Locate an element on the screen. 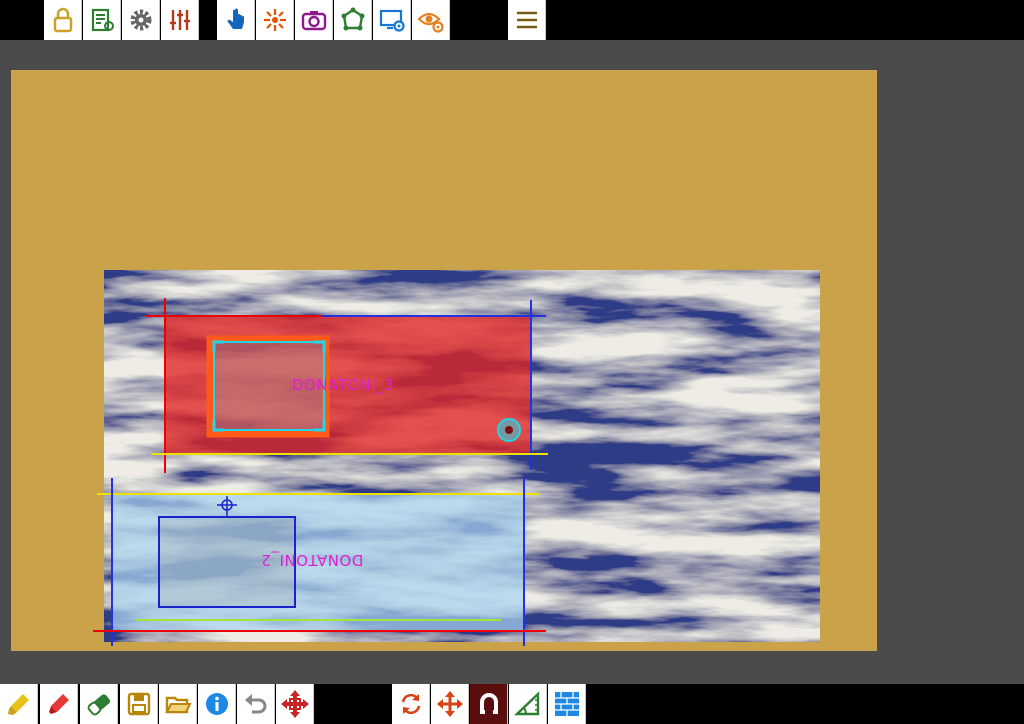  polygon-button is located at coordinates (353, 20).